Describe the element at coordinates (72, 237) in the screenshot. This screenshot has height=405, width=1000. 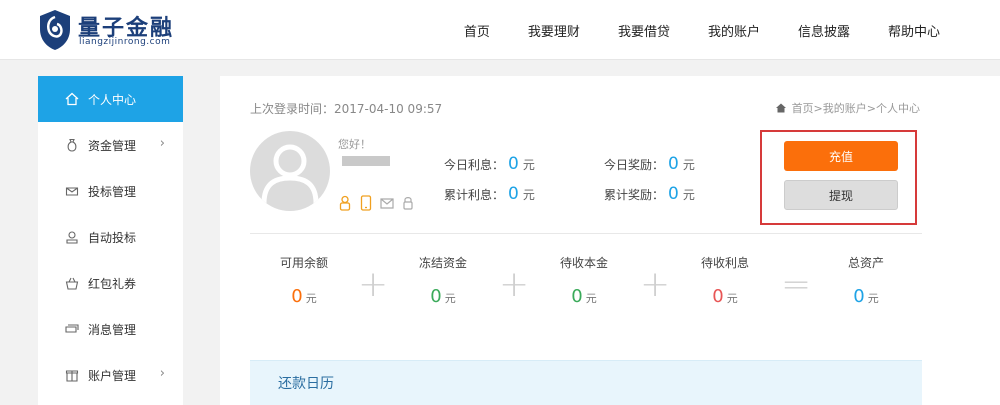
I see `auto-bid-icon` at that location.